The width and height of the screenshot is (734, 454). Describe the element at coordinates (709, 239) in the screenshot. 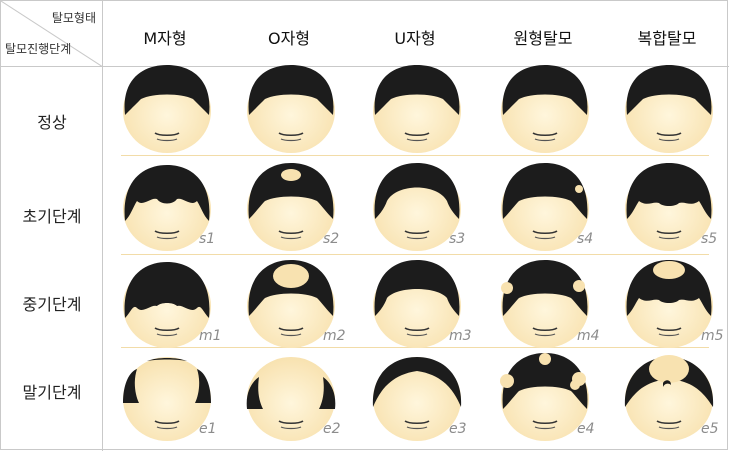

I see `stage-code-label: s5` at that location.